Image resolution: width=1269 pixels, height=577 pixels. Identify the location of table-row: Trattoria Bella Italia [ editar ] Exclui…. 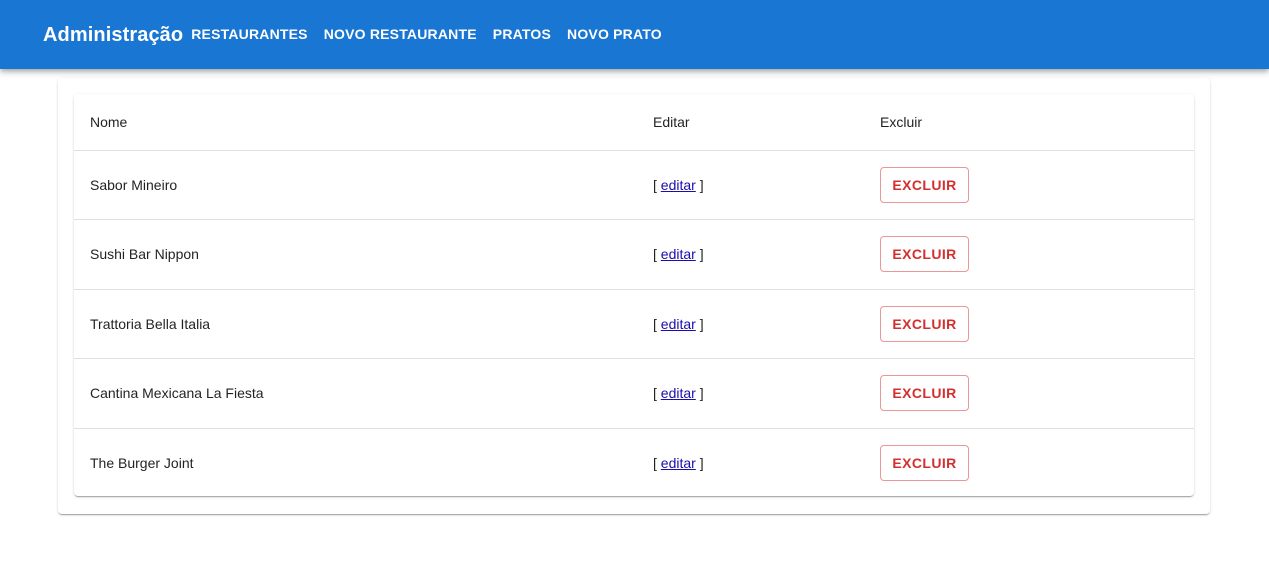
(634, 324).